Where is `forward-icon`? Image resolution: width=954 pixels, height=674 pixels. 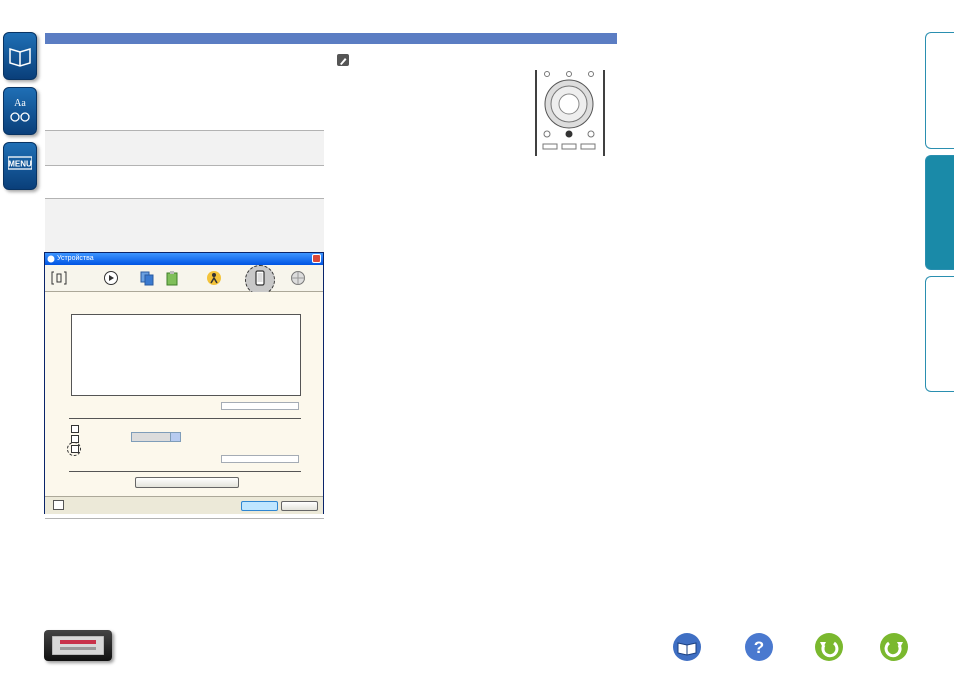 forward-icon is located at coordinates (893, 649).